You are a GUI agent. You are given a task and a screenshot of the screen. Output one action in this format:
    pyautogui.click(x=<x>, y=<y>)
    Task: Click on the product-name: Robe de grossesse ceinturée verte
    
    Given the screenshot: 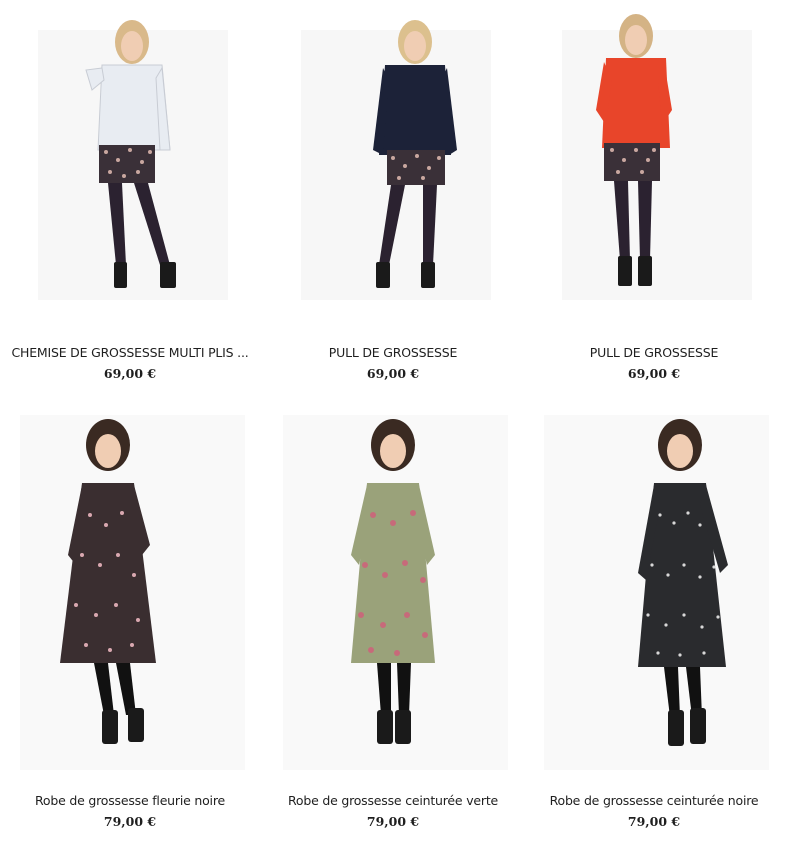 What is the action you would take?
    pyautogui.click(x=393, y=801)
    